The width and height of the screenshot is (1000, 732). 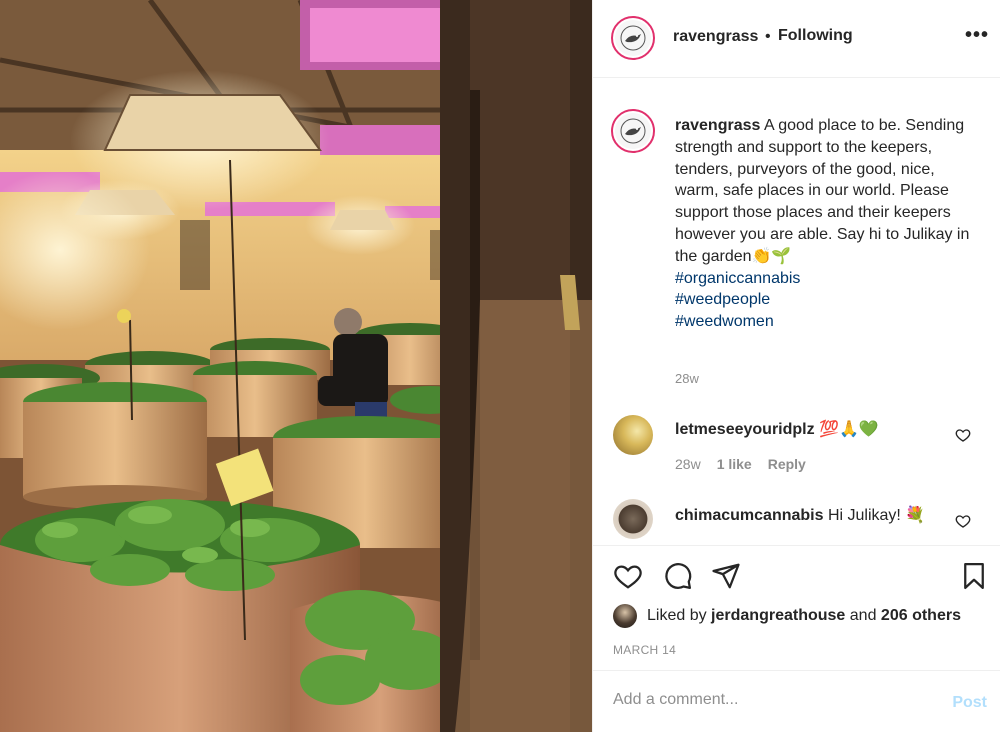 What do you see at coordinates (688, 464) in the screenshot?
I see `comment-timestamp: 28w` at bounding box center [688, 464].